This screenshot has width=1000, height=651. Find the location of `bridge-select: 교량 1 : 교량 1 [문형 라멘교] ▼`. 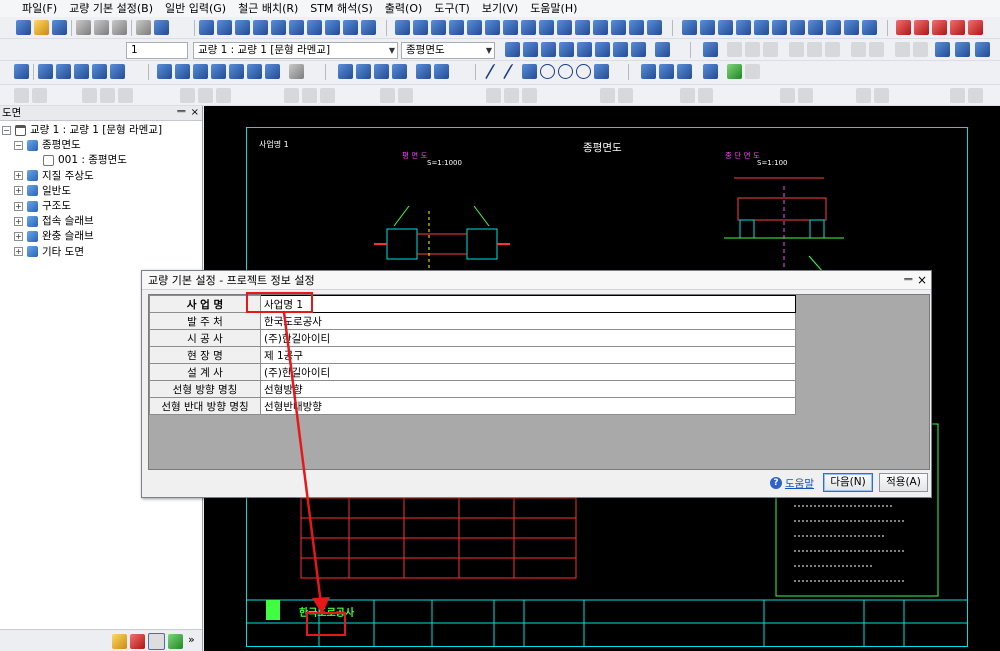

bridge-select: 교량 1 : 교량 1 [문형 라멘교] ▼ is located at coordinates (295, 50).